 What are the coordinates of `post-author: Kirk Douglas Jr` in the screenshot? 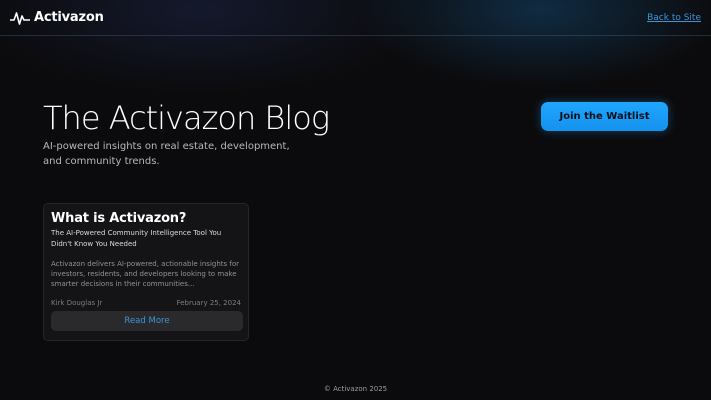 It's located at (77, 303).